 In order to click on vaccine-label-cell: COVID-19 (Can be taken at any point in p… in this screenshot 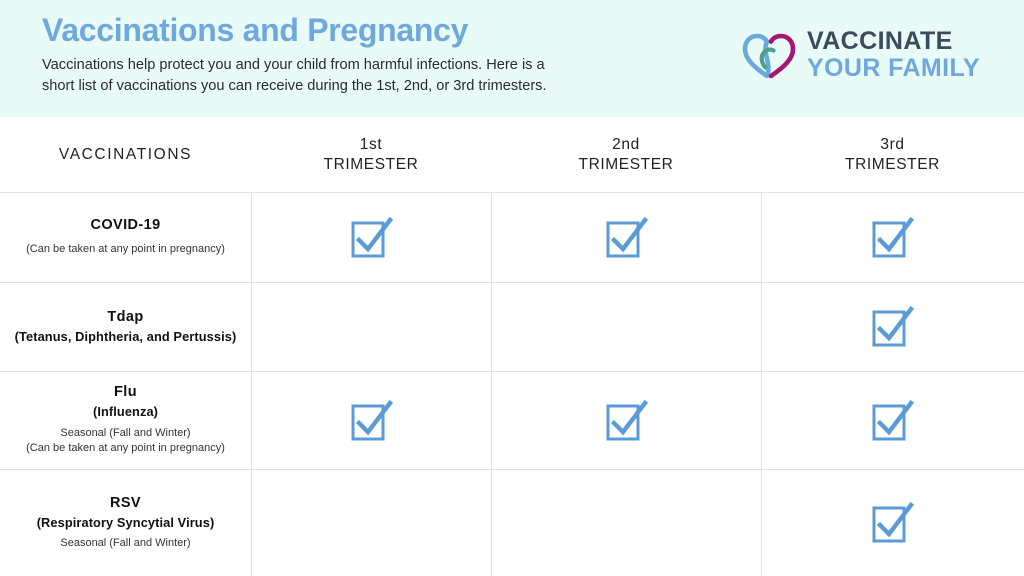, I will do `click(125, 237)`.